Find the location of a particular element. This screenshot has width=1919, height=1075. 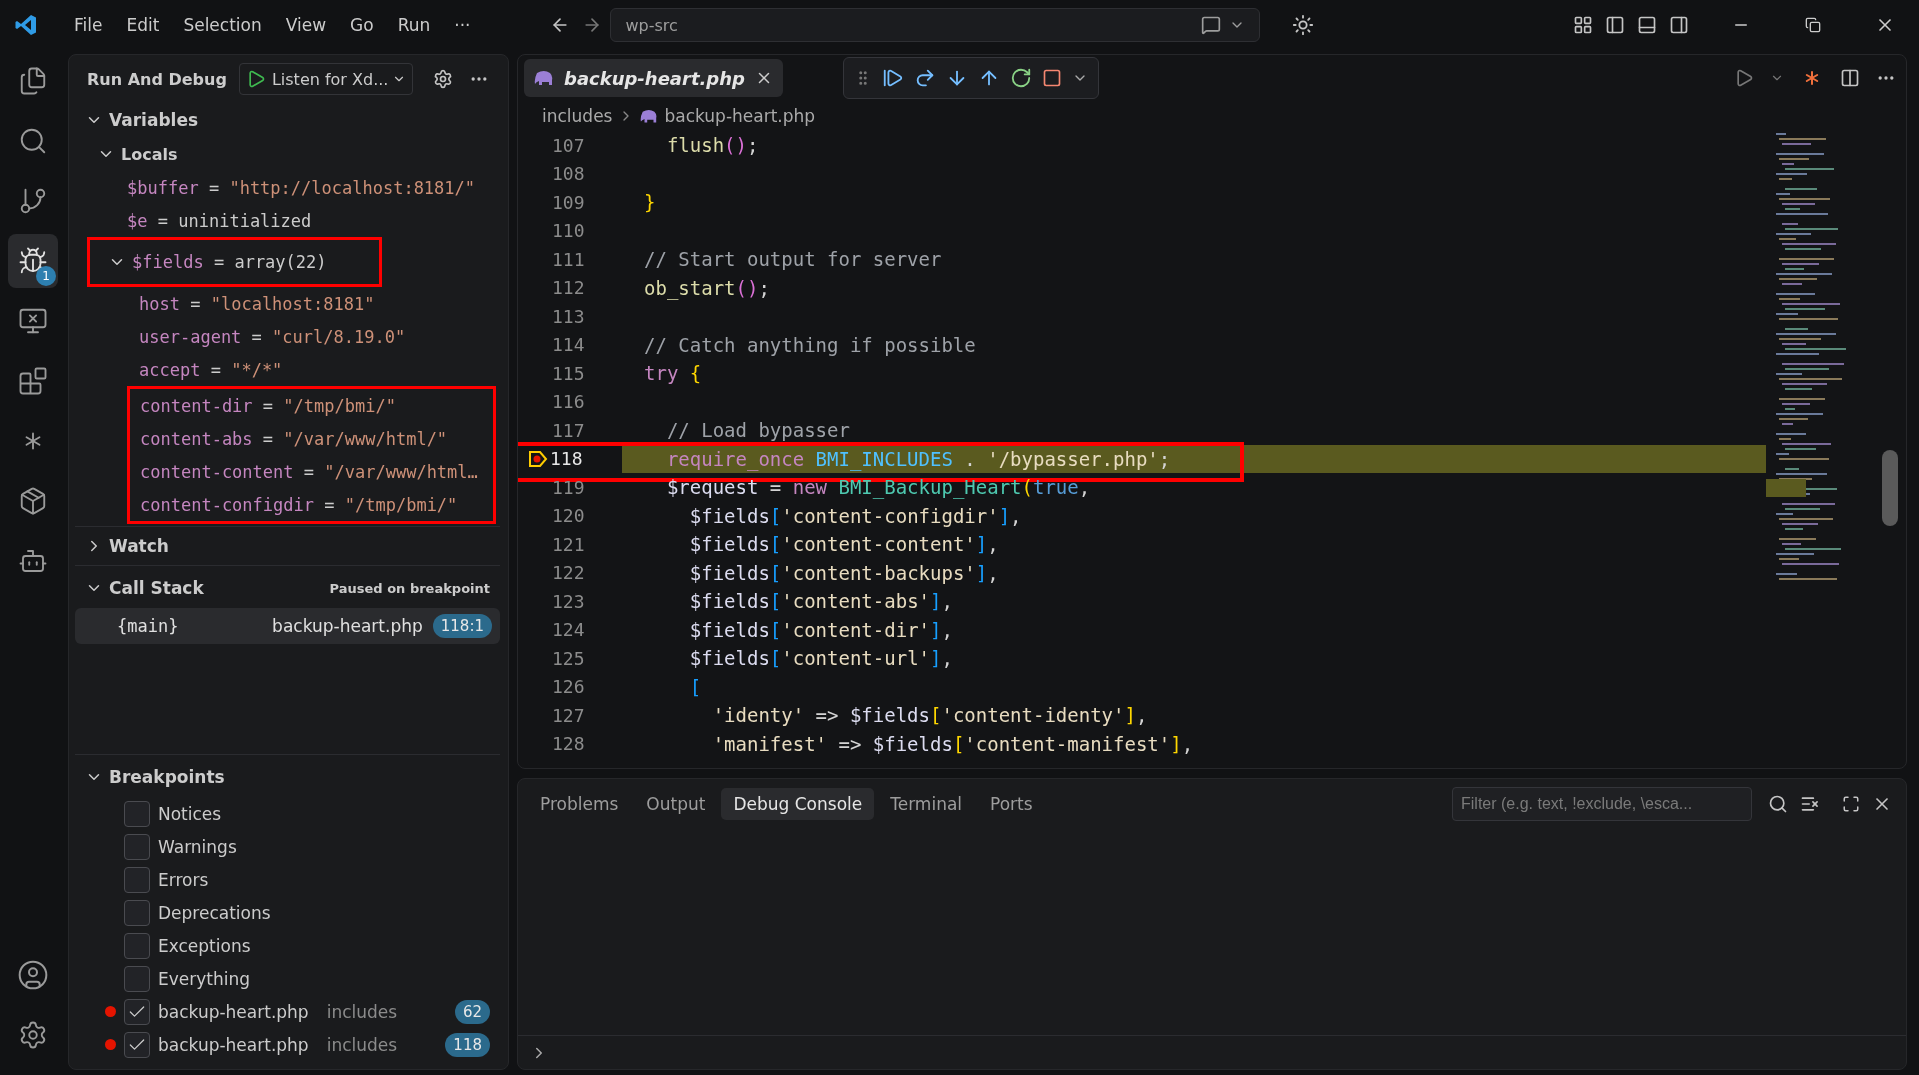

section-header: Call Stack is located at coordinates (156, 588).